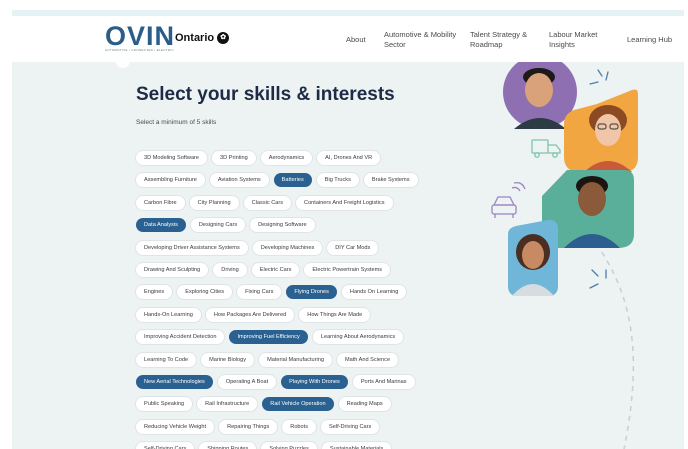 The height and width of the screenshot is (449, 688). I want to click on ontario-logo: Ontario ✿, so click(202, 38).